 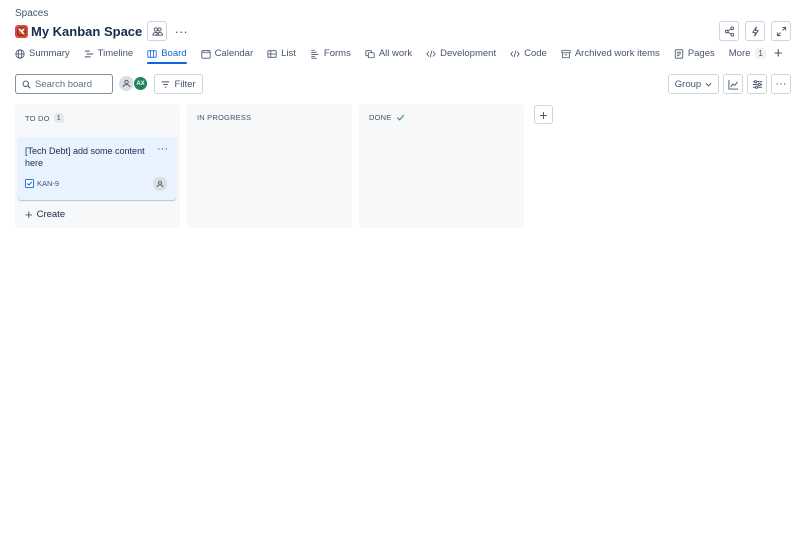 I want to click on filter-button: Filter, so click(x=178, y=84).